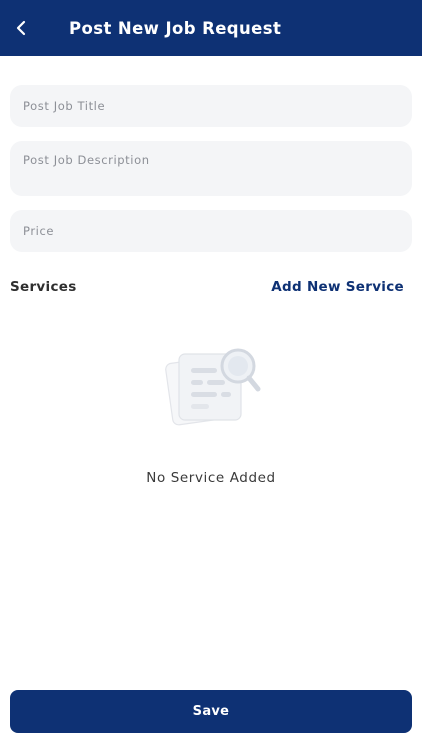  I want to click on app-bar: Post New Job Request, so click(211, 28).